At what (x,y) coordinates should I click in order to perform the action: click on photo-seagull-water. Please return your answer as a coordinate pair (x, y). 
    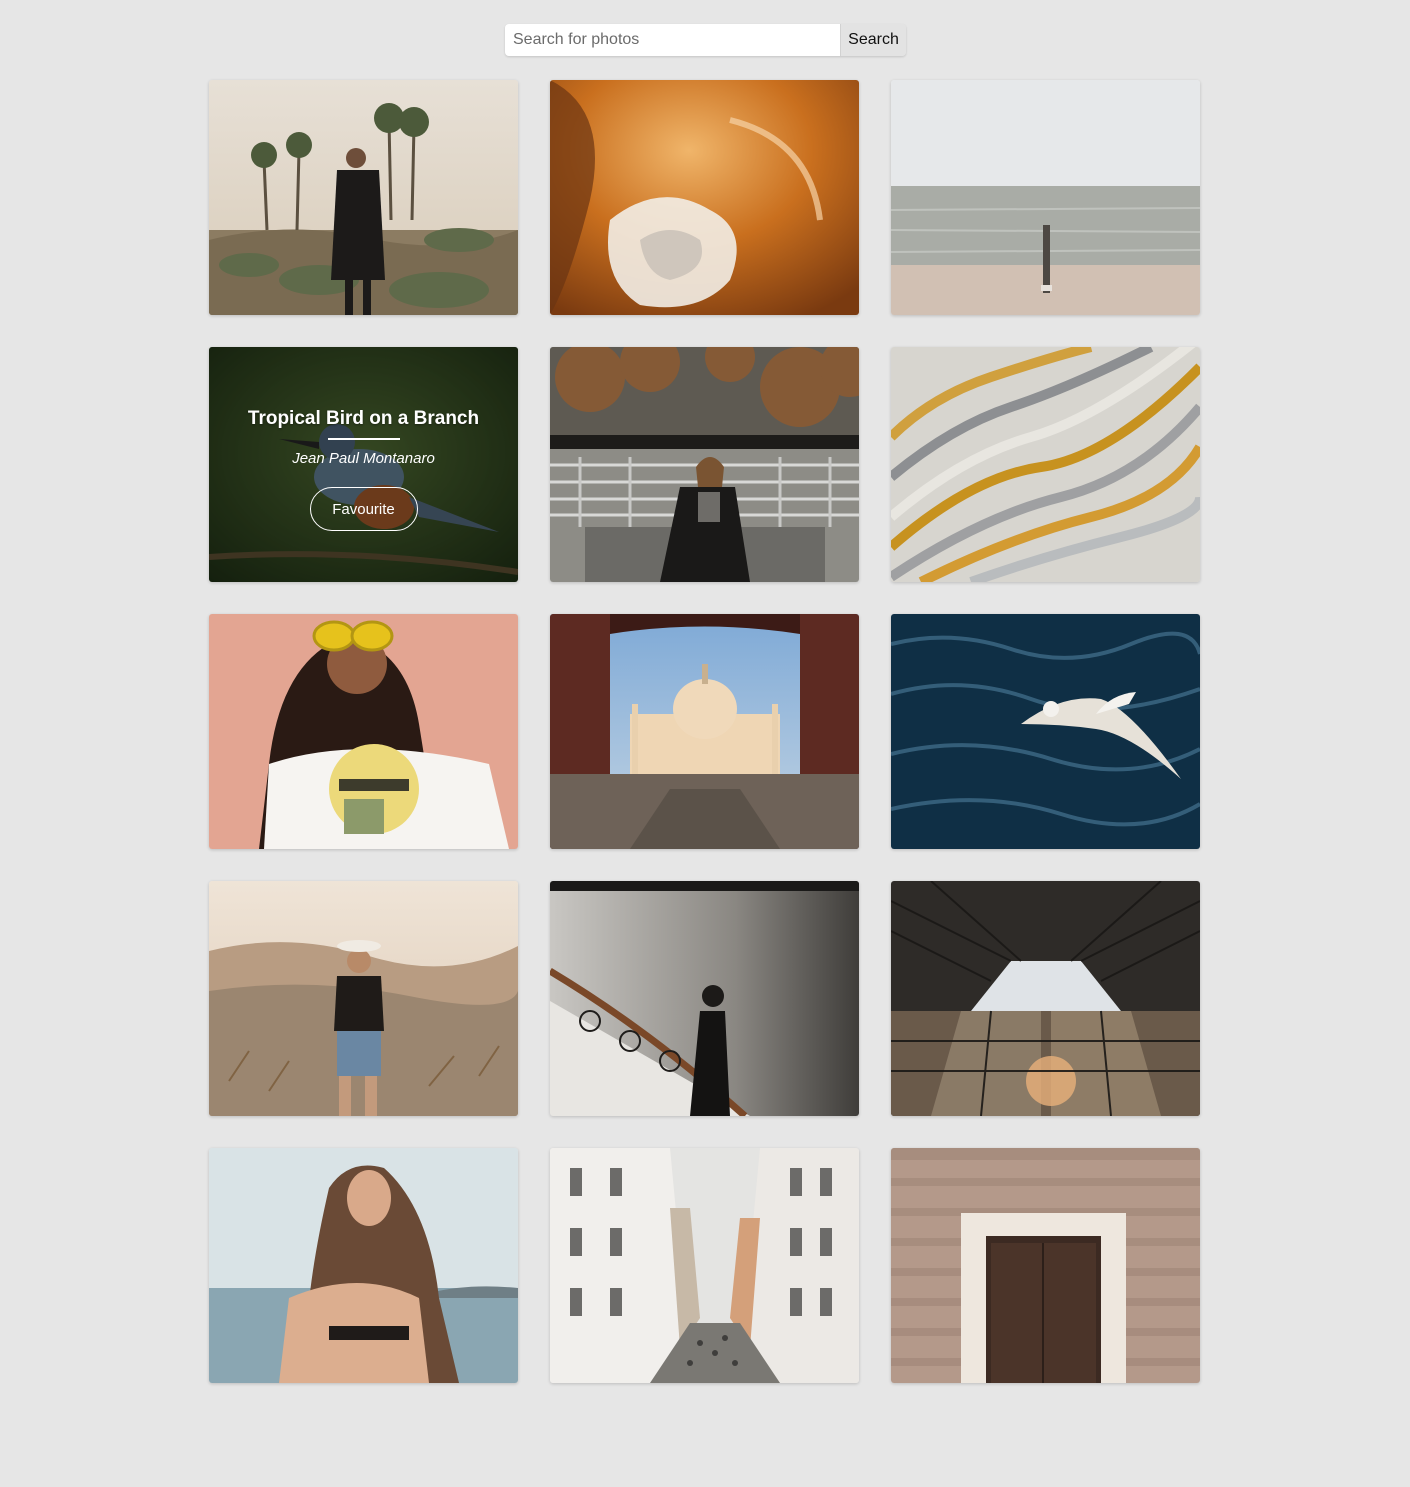
    Looking at the image, I should click on (1045, 731).